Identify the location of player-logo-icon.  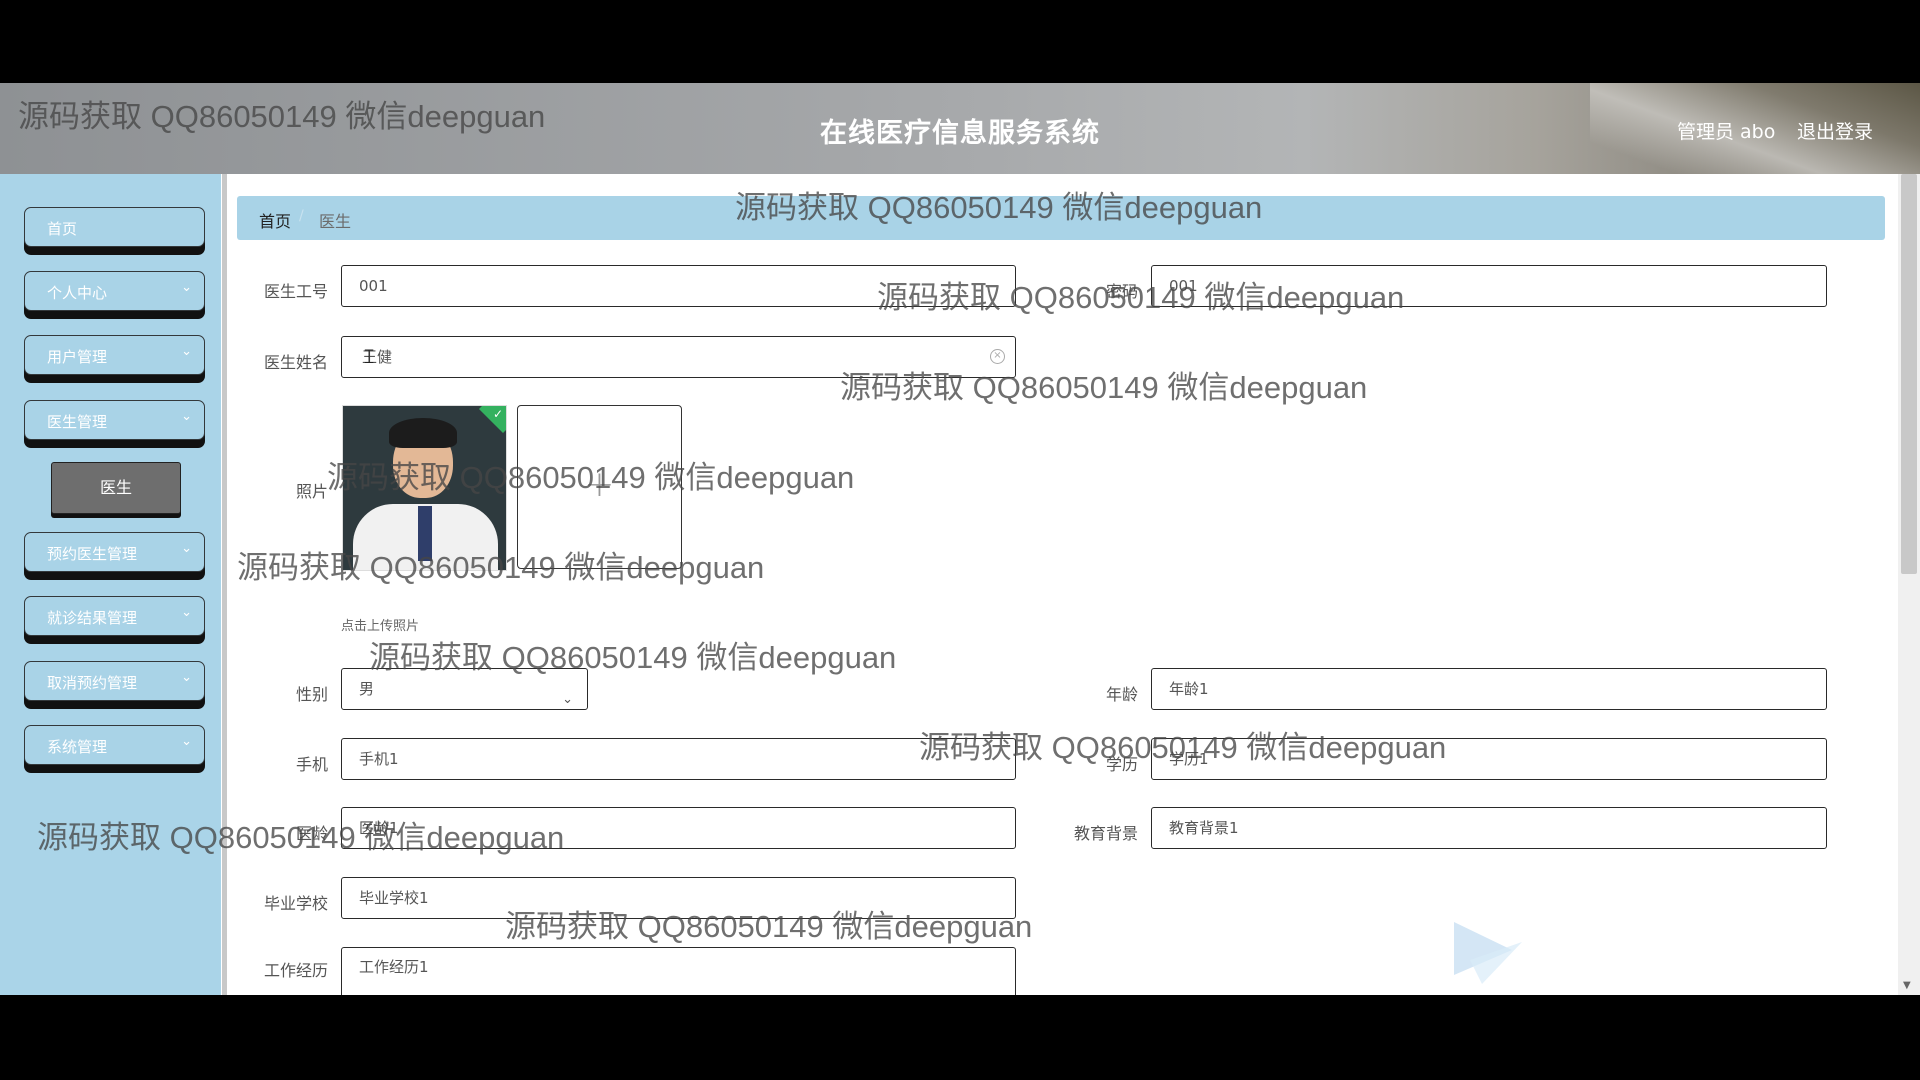
(1488, 953).